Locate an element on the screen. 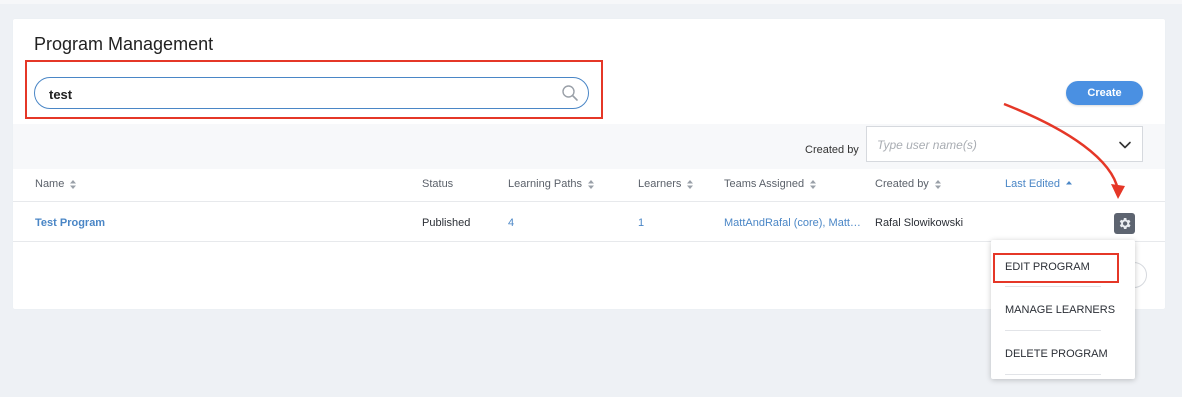 The image size is (1182, 397). created-by-input is located at coordinates (987, 145).